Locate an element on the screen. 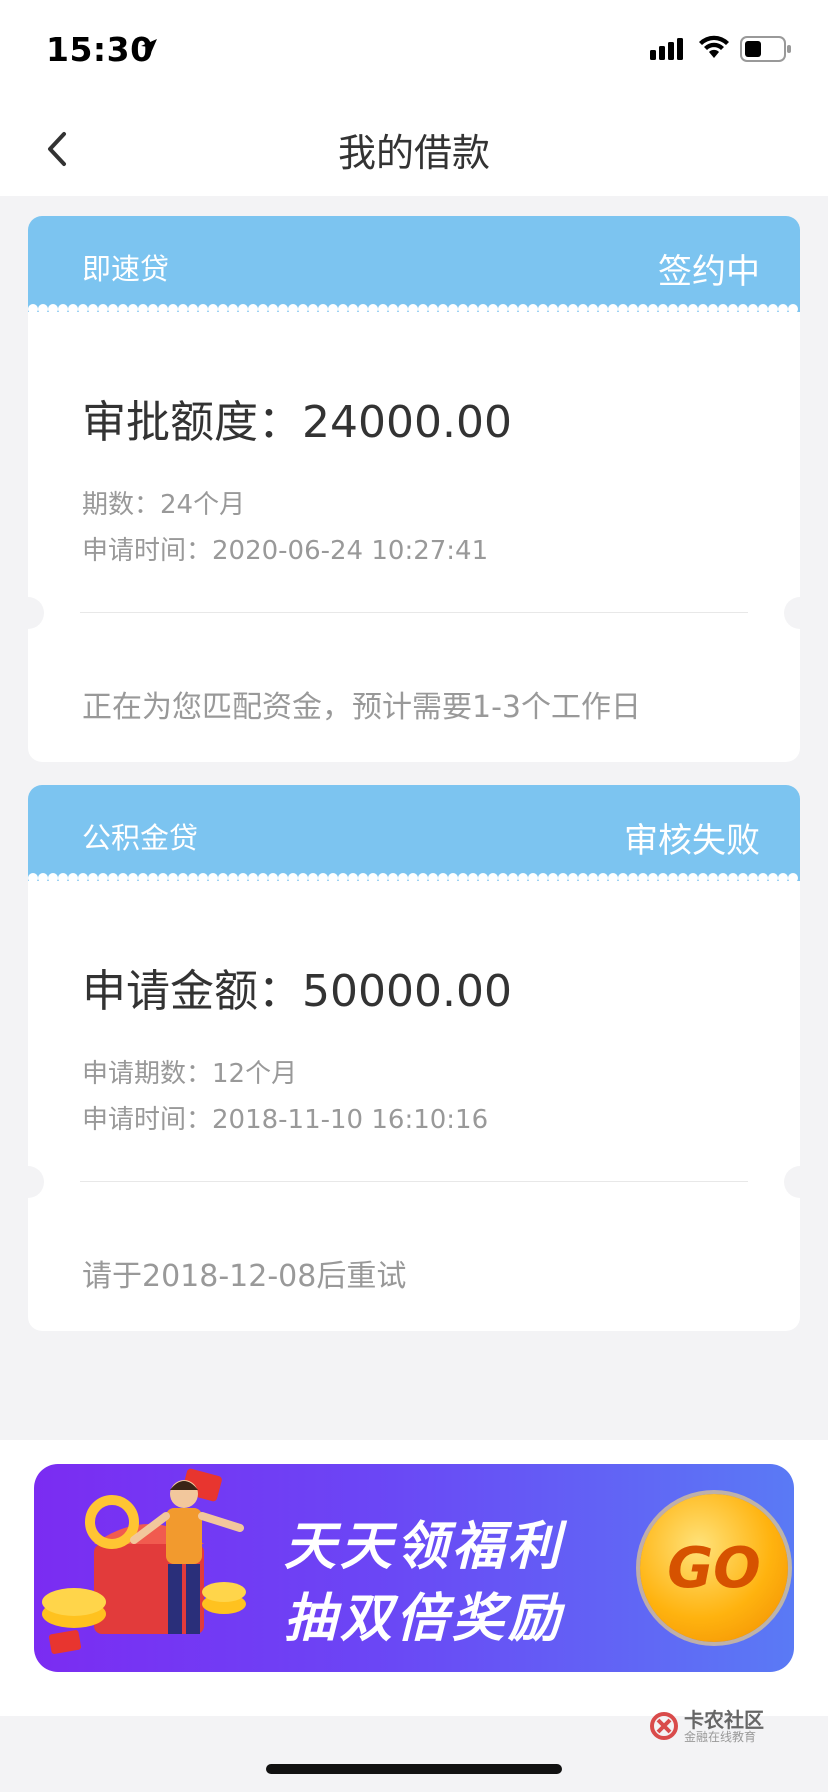 This screenshot has width=828, height=1792. loan-amount: 审批额度：24000.00 is located at coordinates (297, 422).